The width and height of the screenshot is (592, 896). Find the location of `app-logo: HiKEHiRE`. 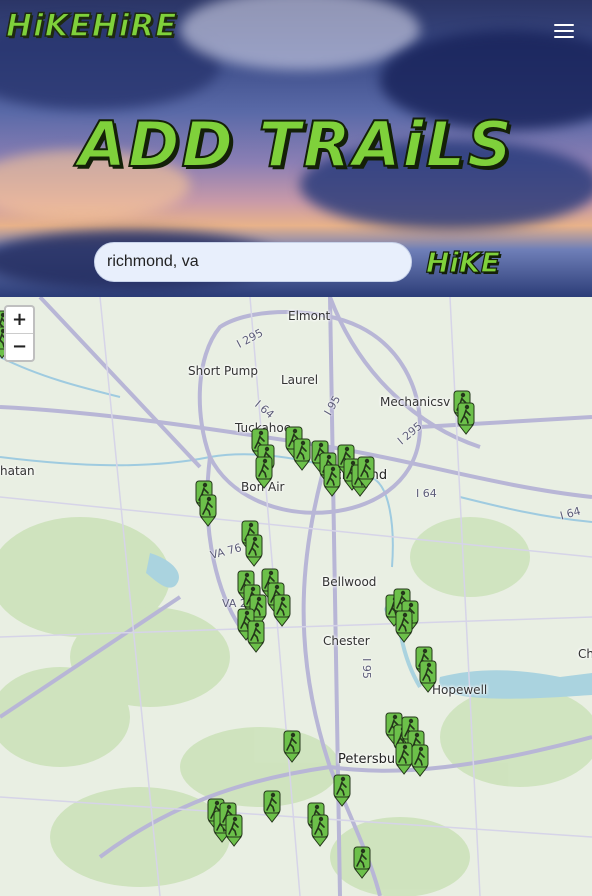

app-logo: HiKEHiRE is located at coordinates (91, 26).